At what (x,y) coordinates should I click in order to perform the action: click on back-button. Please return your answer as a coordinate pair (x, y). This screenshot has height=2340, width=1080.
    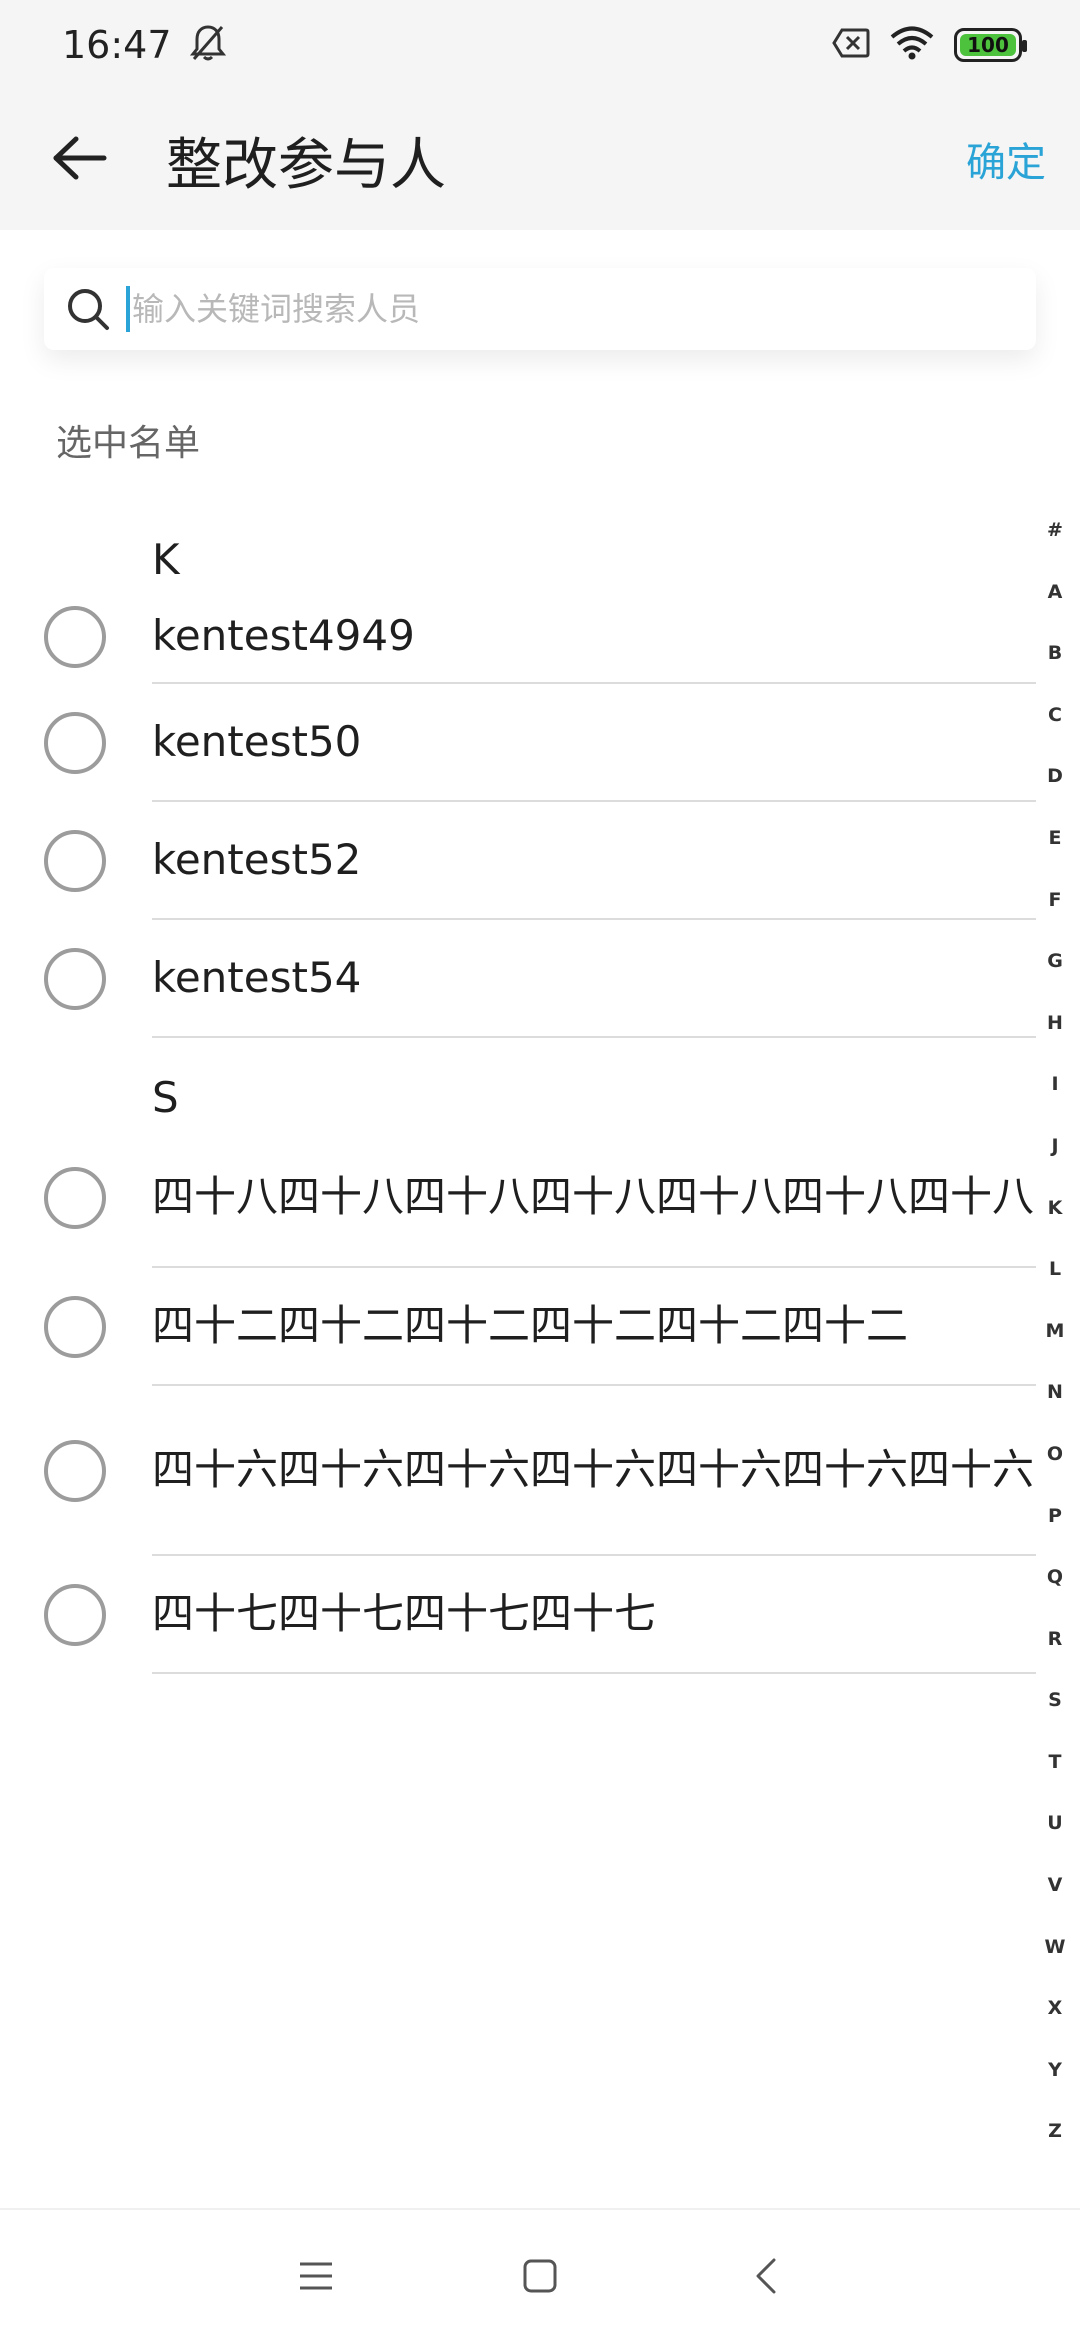
    Looking at the image, I should click on (80, 158).